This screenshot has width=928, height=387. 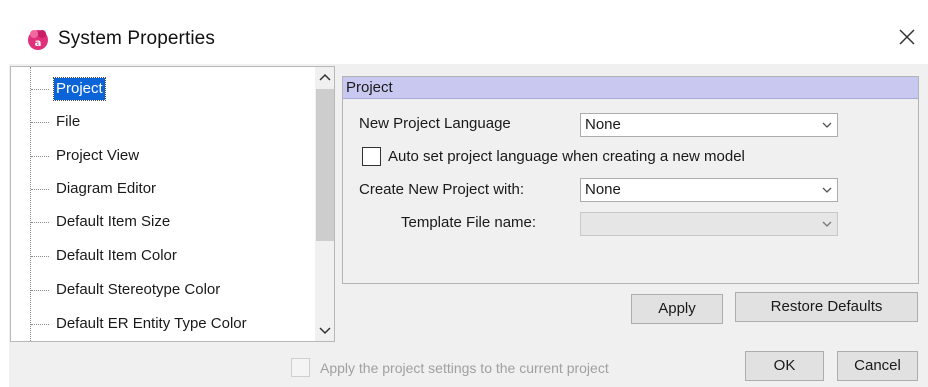 I want to click on create-new-project-with-label: Create New Project with:, so click(x=442, y=189).